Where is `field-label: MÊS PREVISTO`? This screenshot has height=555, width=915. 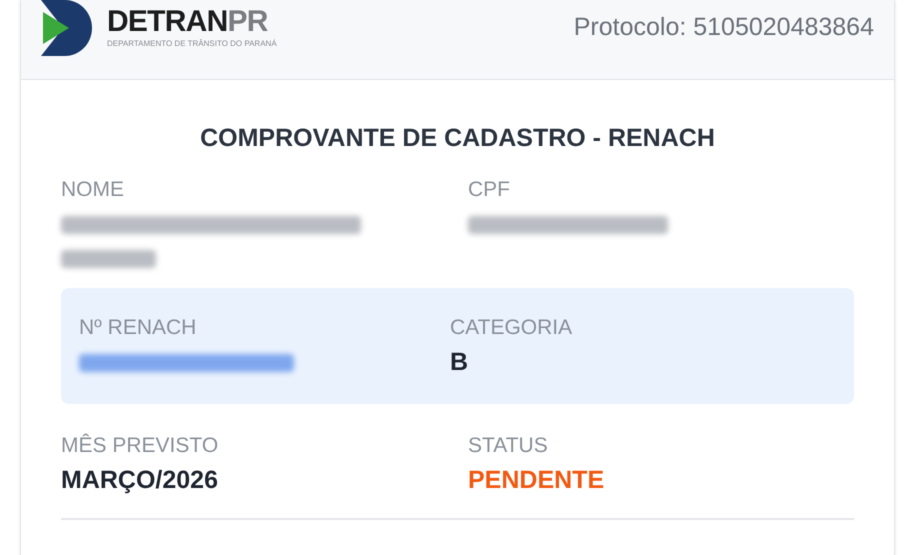 field-label: MÊS PREVISTO is located at coordinates (140, 445).